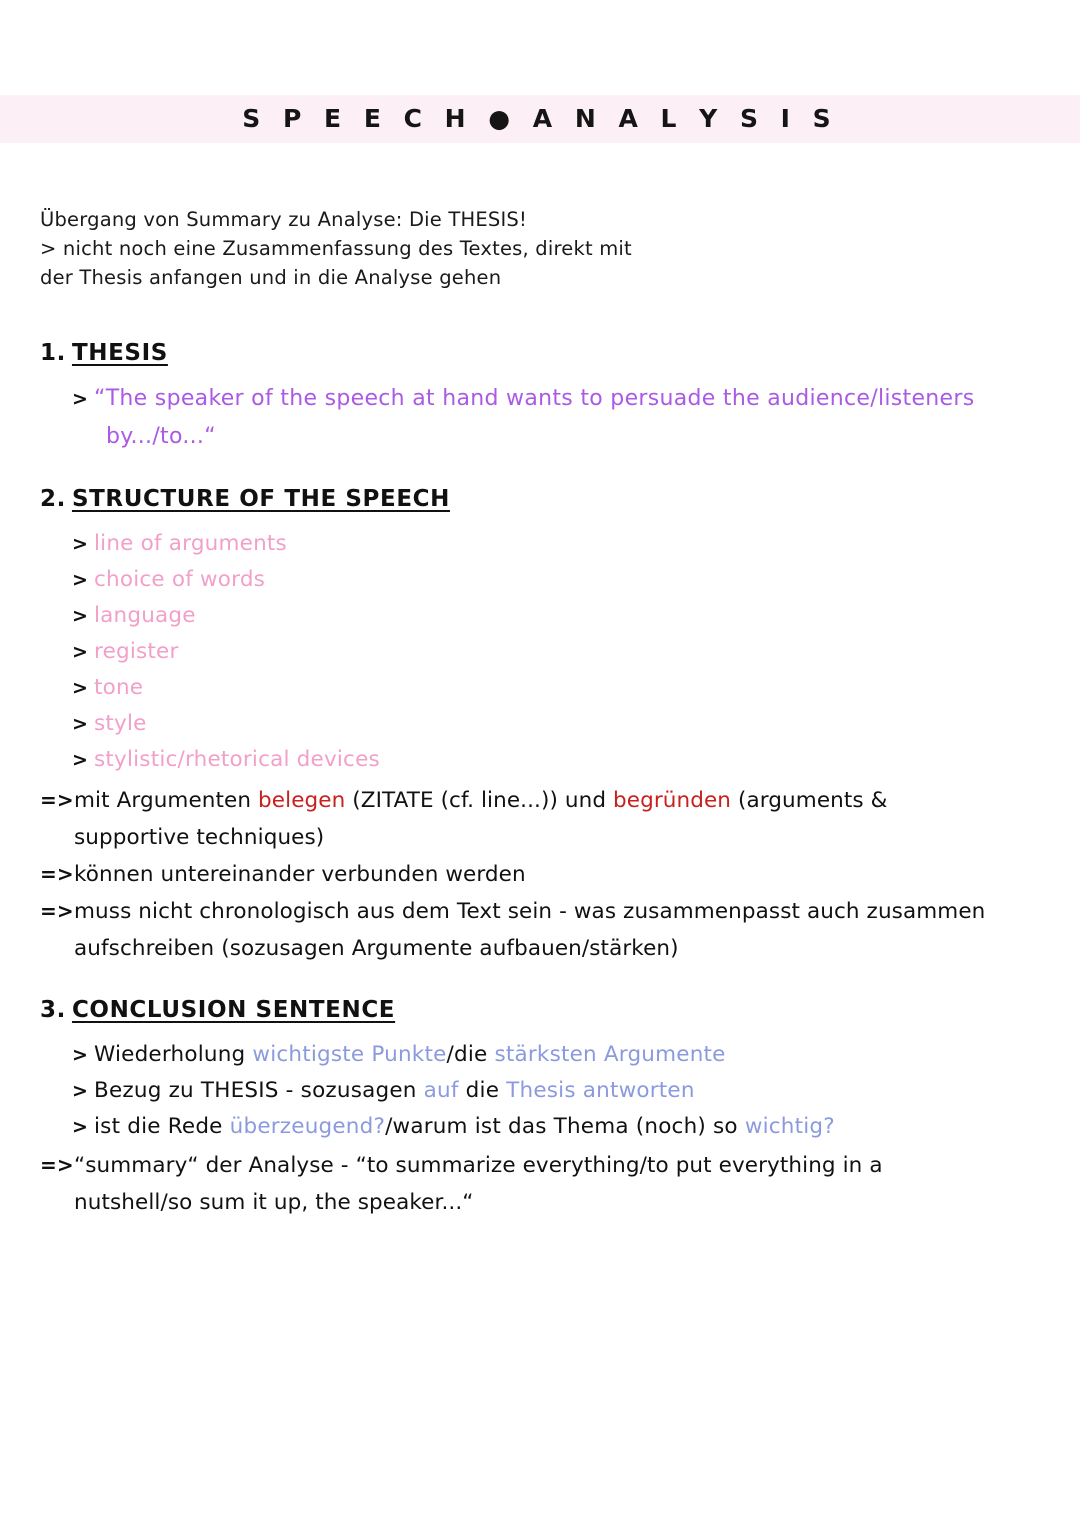 Image resolution: width=1080 pixels, height=1527 pixels. I want to click on list-item: > register, so click(540, 652).